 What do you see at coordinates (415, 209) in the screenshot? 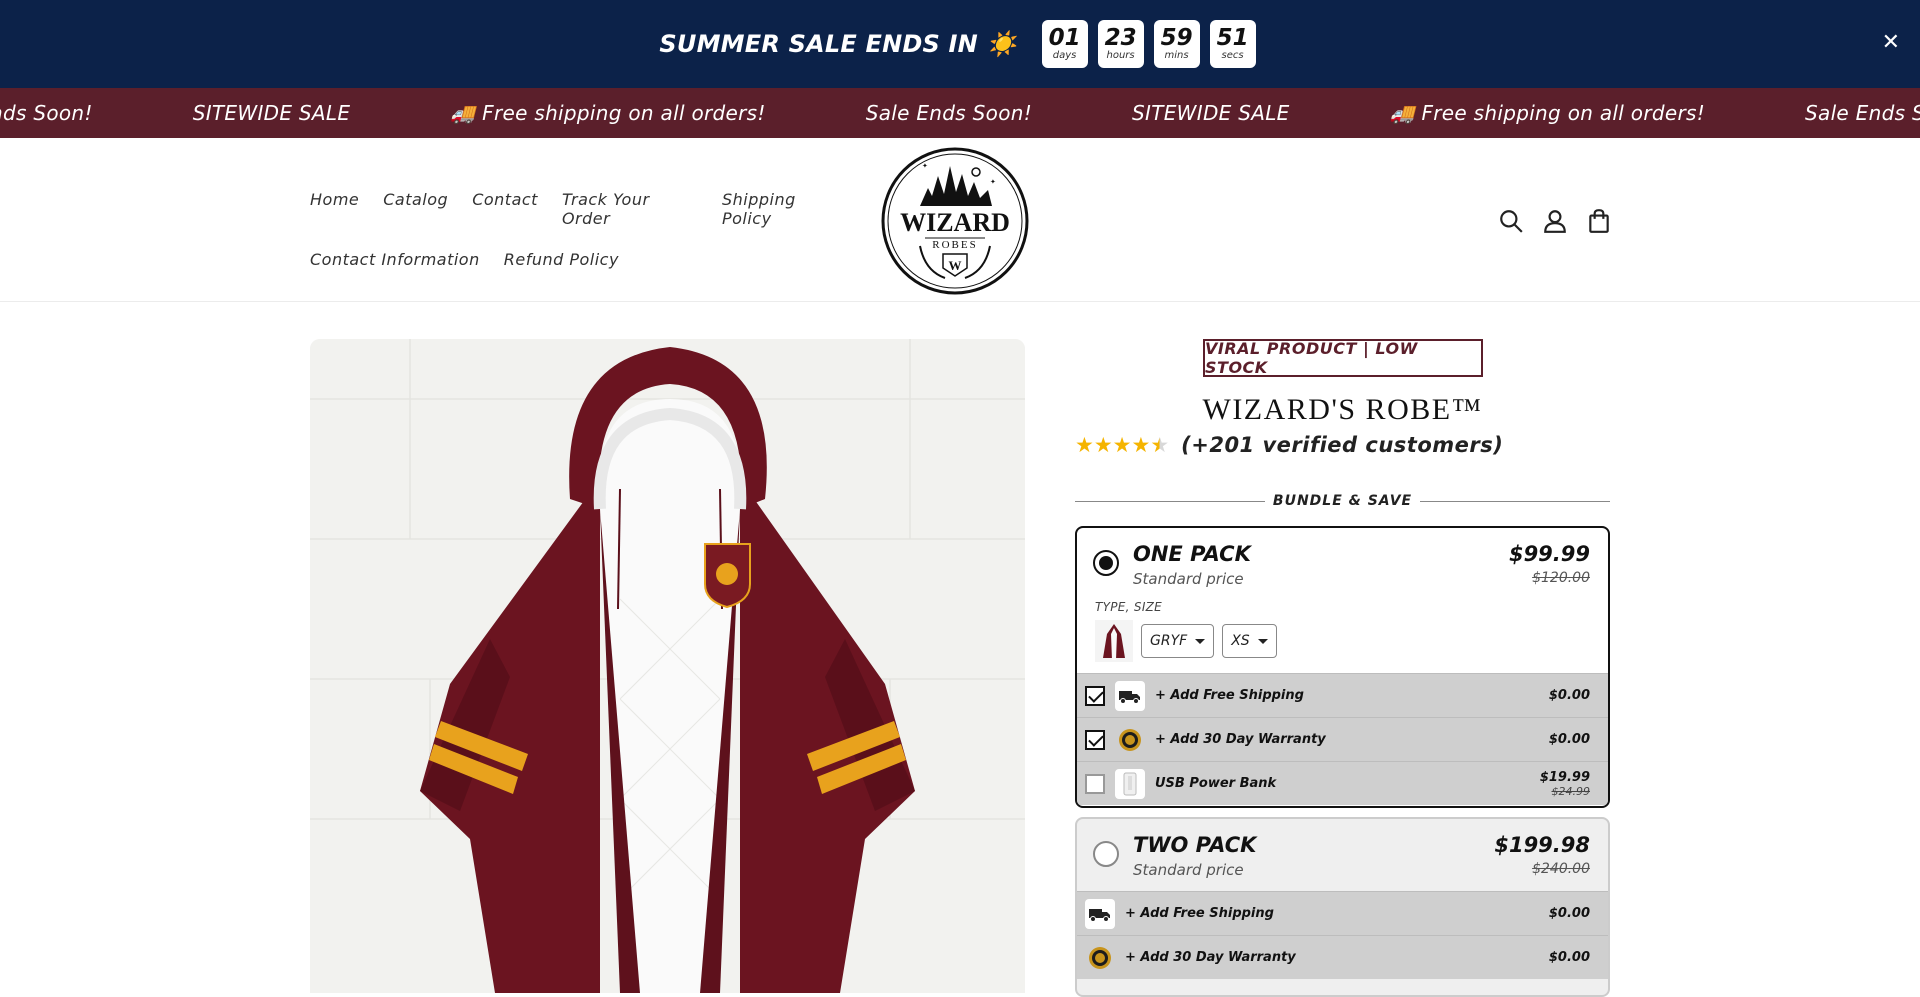
I see `nav-catalog: Catalog` at bounding box center [415, 209].